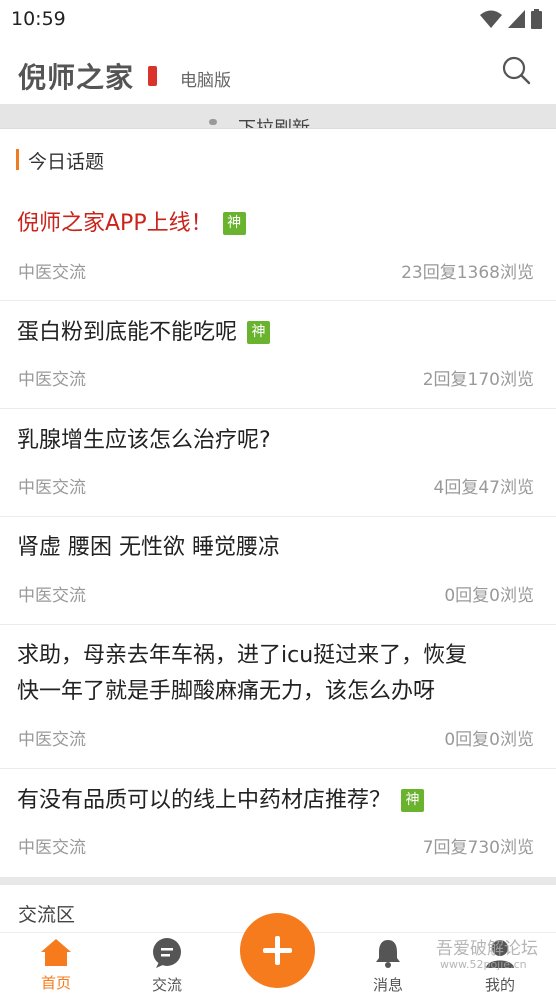  What do you see at coordinates (242, 656) in the screenshot?
I see `post-title-line-1: 求助，母亲去年车祸，进了icu挺过来了，恢复` at bounding box center [242, 656].